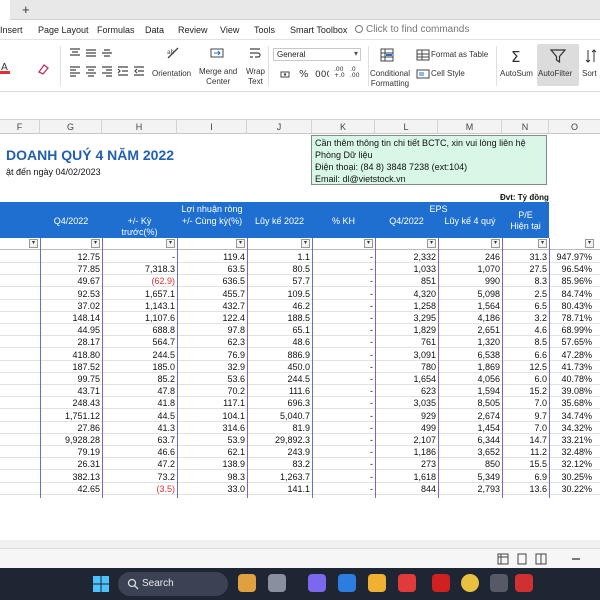 The width and height of the screenshot is (600, 600). What do you see at coordinates (488, 452) in the screenshot?
I see `cell-eps-4q: 3,652` at bounding box center [488, 452].